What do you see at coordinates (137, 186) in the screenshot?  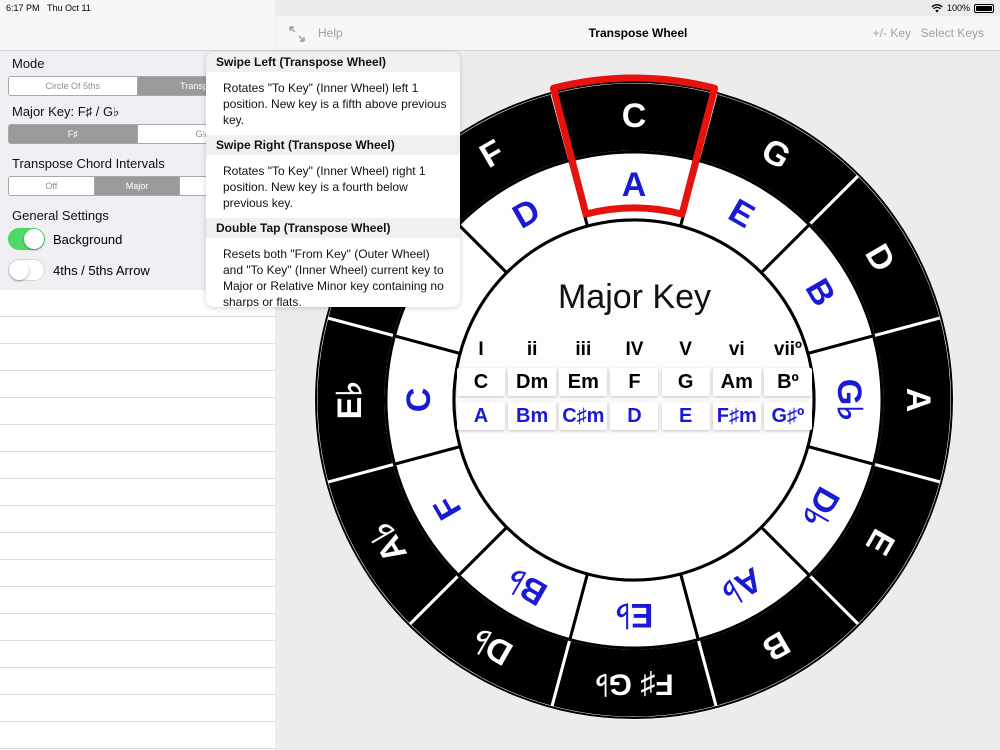 I see `interval-option-major: Major` at bounding box center [137, 186].